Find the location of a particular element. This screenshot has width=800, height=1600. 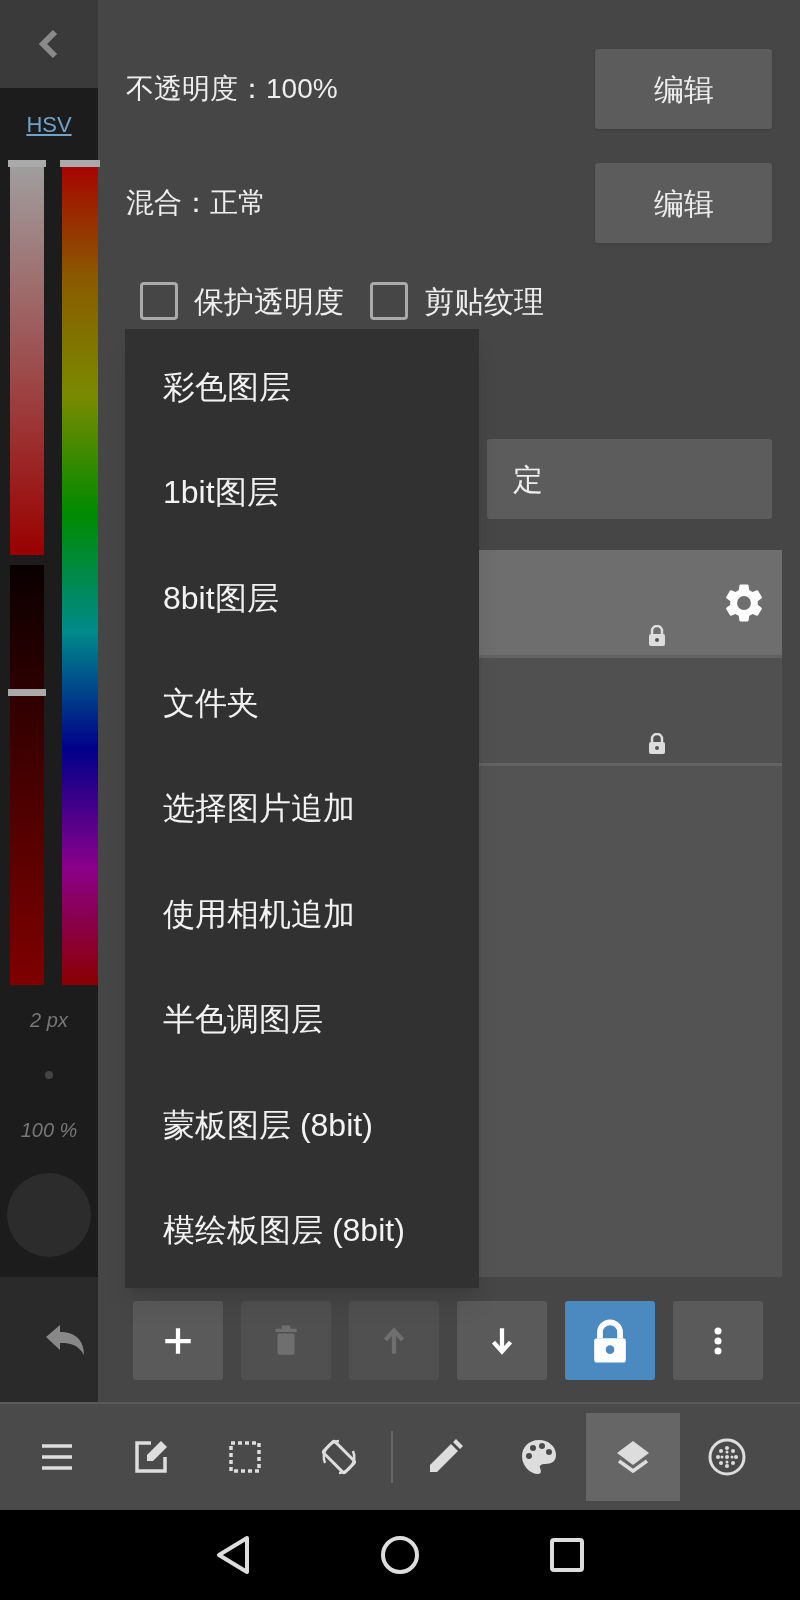

menu-item: 蒙板图层 (8bit) is located at coordinates (302, 1125).